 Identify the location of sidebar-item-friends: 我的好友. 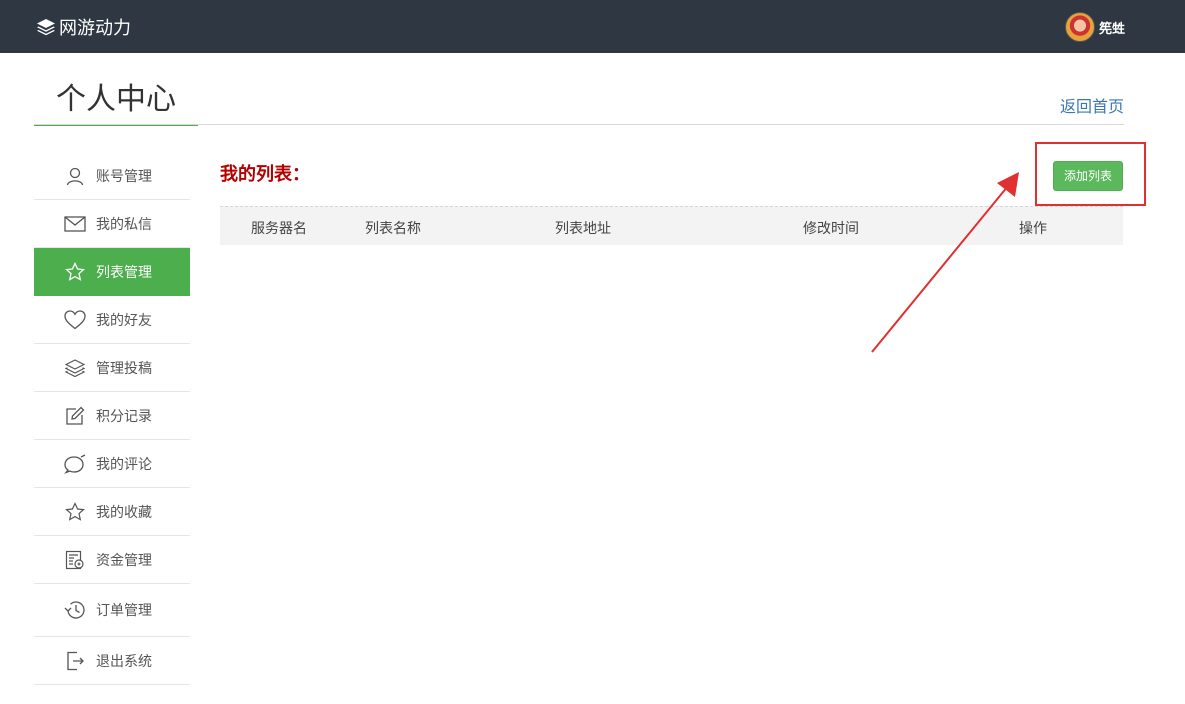
(112, 320).